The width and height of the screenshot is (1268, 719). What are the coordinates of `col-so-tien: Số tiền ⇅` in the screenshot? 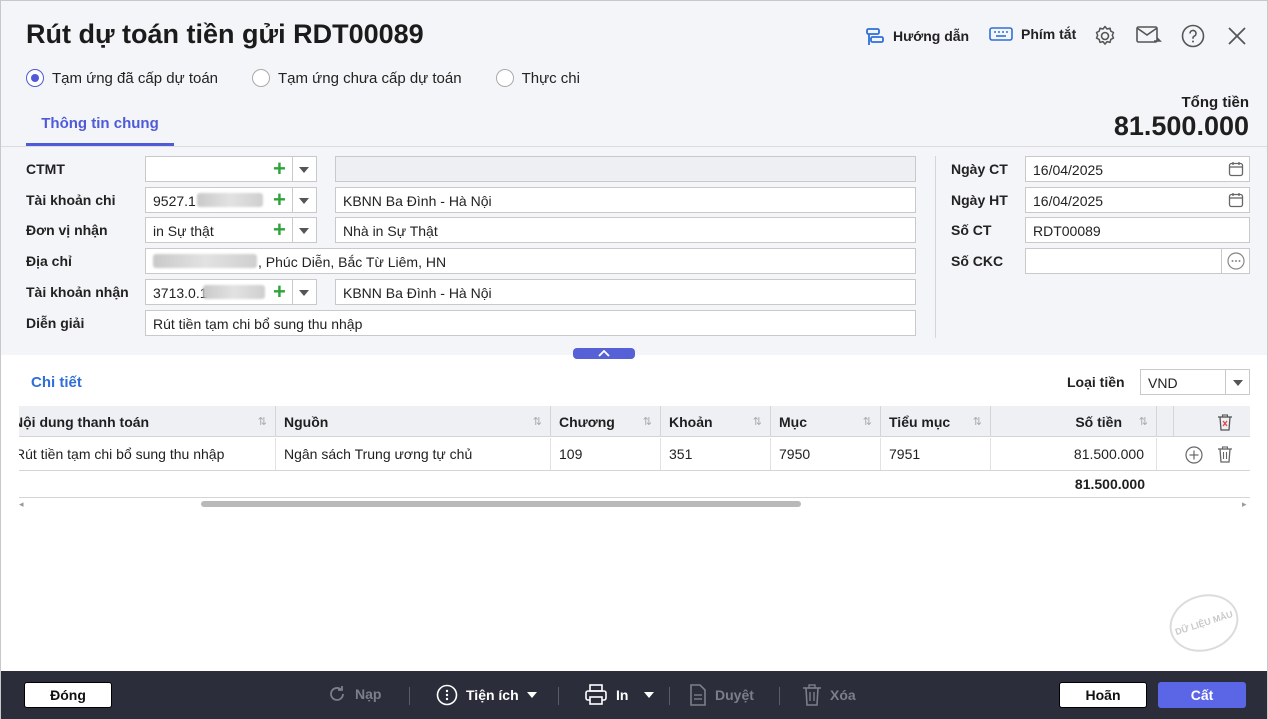 It's located at (1074, 421).